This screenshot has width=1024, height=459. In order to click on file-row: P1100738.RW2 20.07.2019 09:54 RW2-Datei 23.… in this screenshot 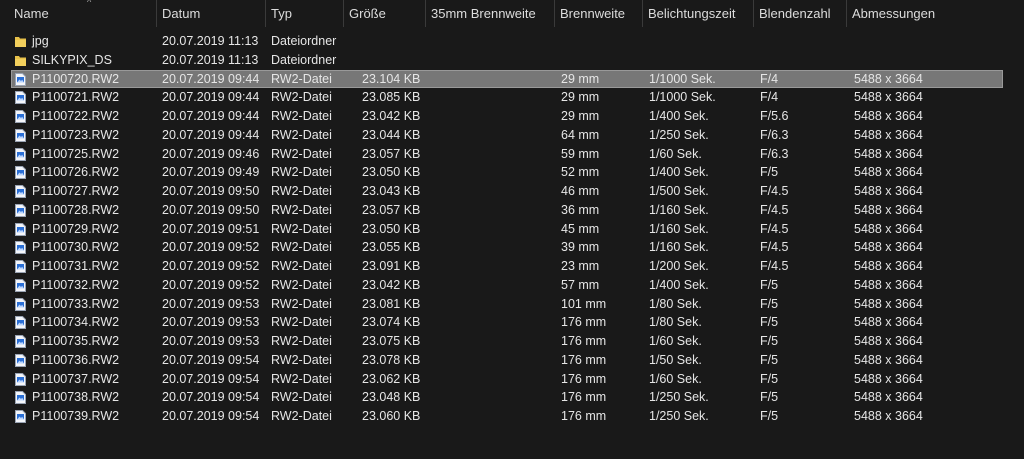, I will do `click(512, 397)`.